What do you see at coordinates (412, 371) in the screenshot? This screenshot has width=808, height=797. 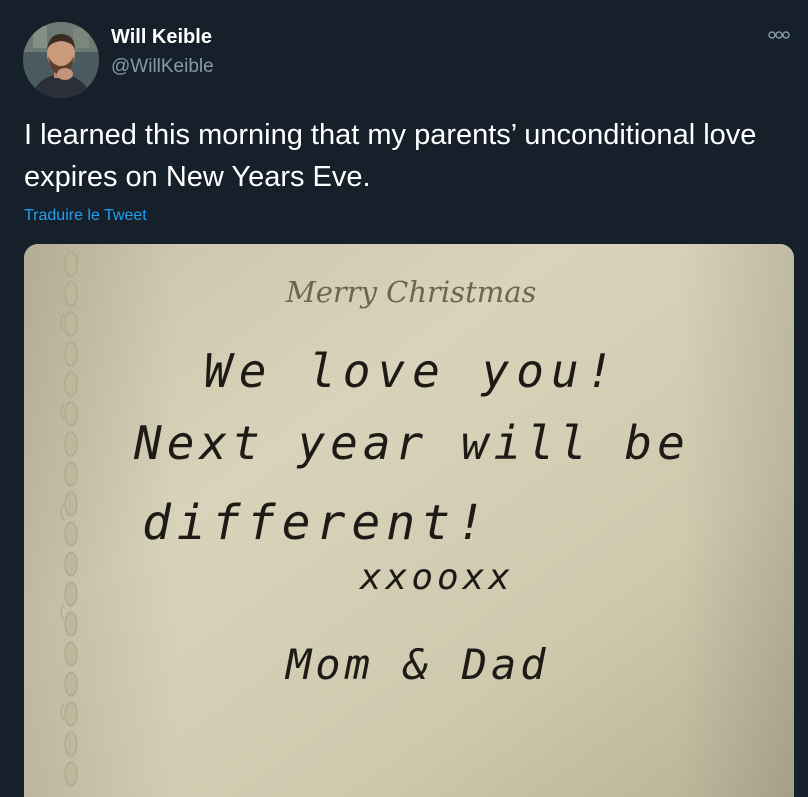 I see `handwriting-line-1: We love you!` at bounding box center [412, 371].